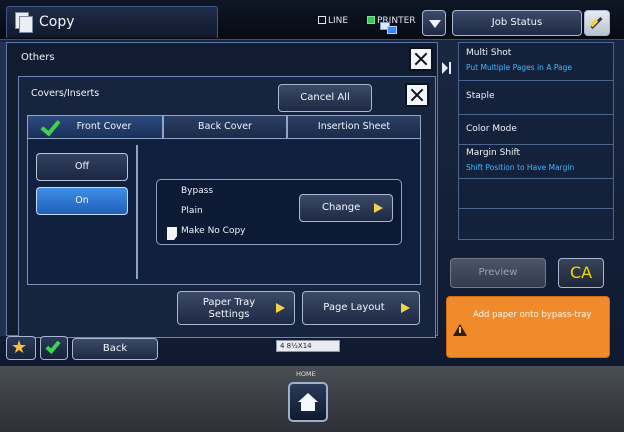 This screenshot has height=432, width=624. What do you see at coordinates (480, 96) in the screenshot?
I see `list-item-label: Staple` at bounding box center [480, 96].